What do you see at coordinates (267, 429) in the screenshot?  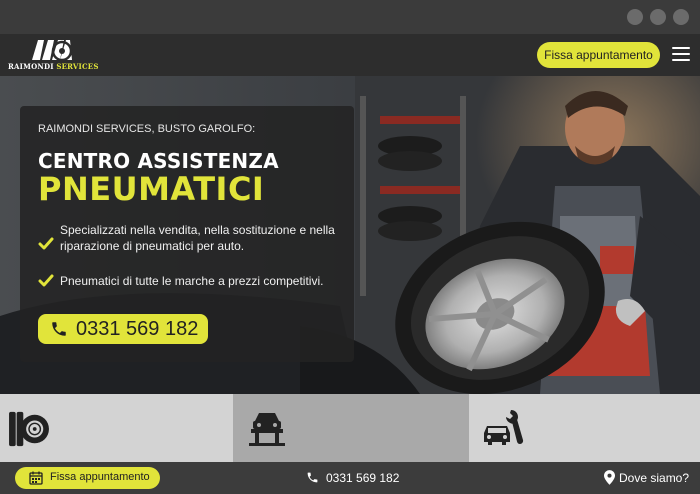 I see `car-lift-icon` at bounding box center [267, 429].